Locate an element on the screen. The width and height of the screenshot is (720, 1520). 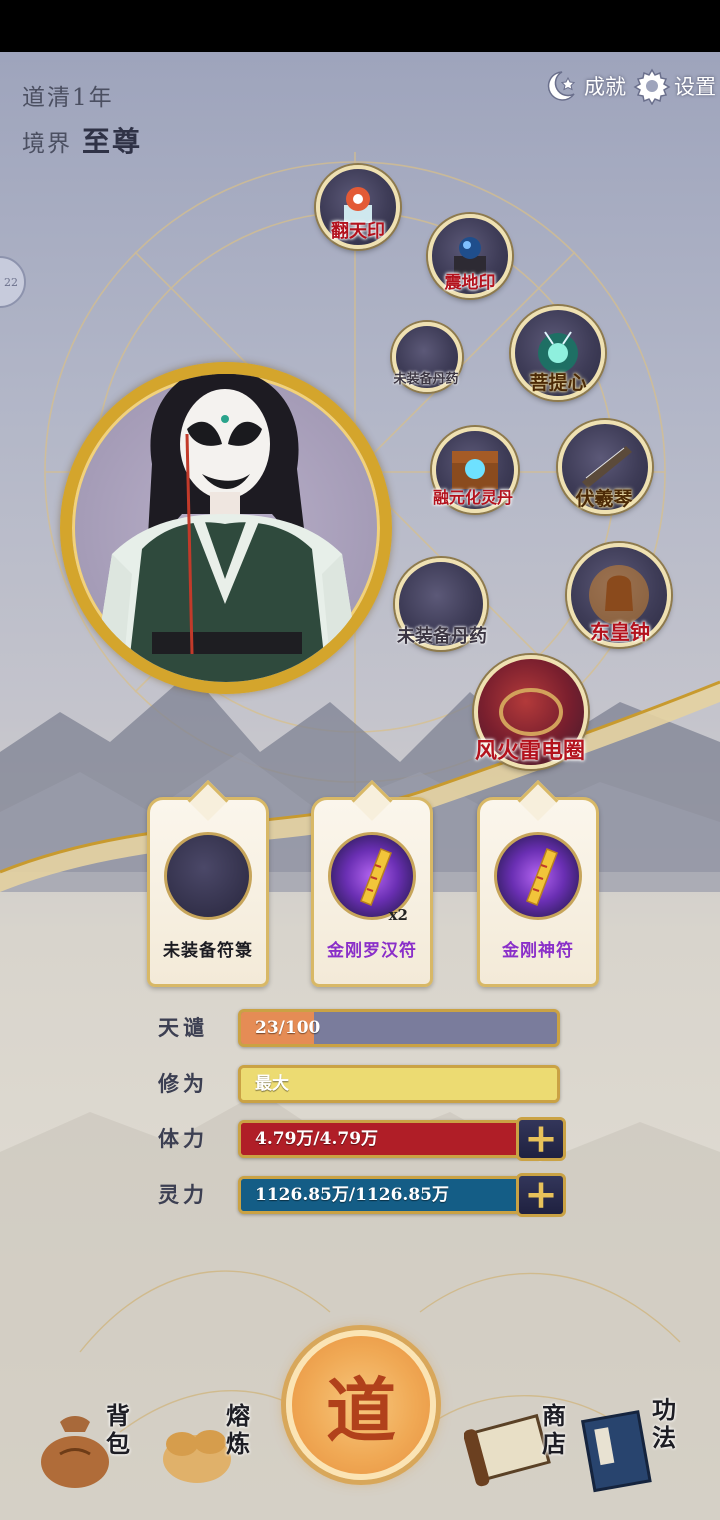
artifact-label: 伏羲琴 is located at coordinates (604, 499).